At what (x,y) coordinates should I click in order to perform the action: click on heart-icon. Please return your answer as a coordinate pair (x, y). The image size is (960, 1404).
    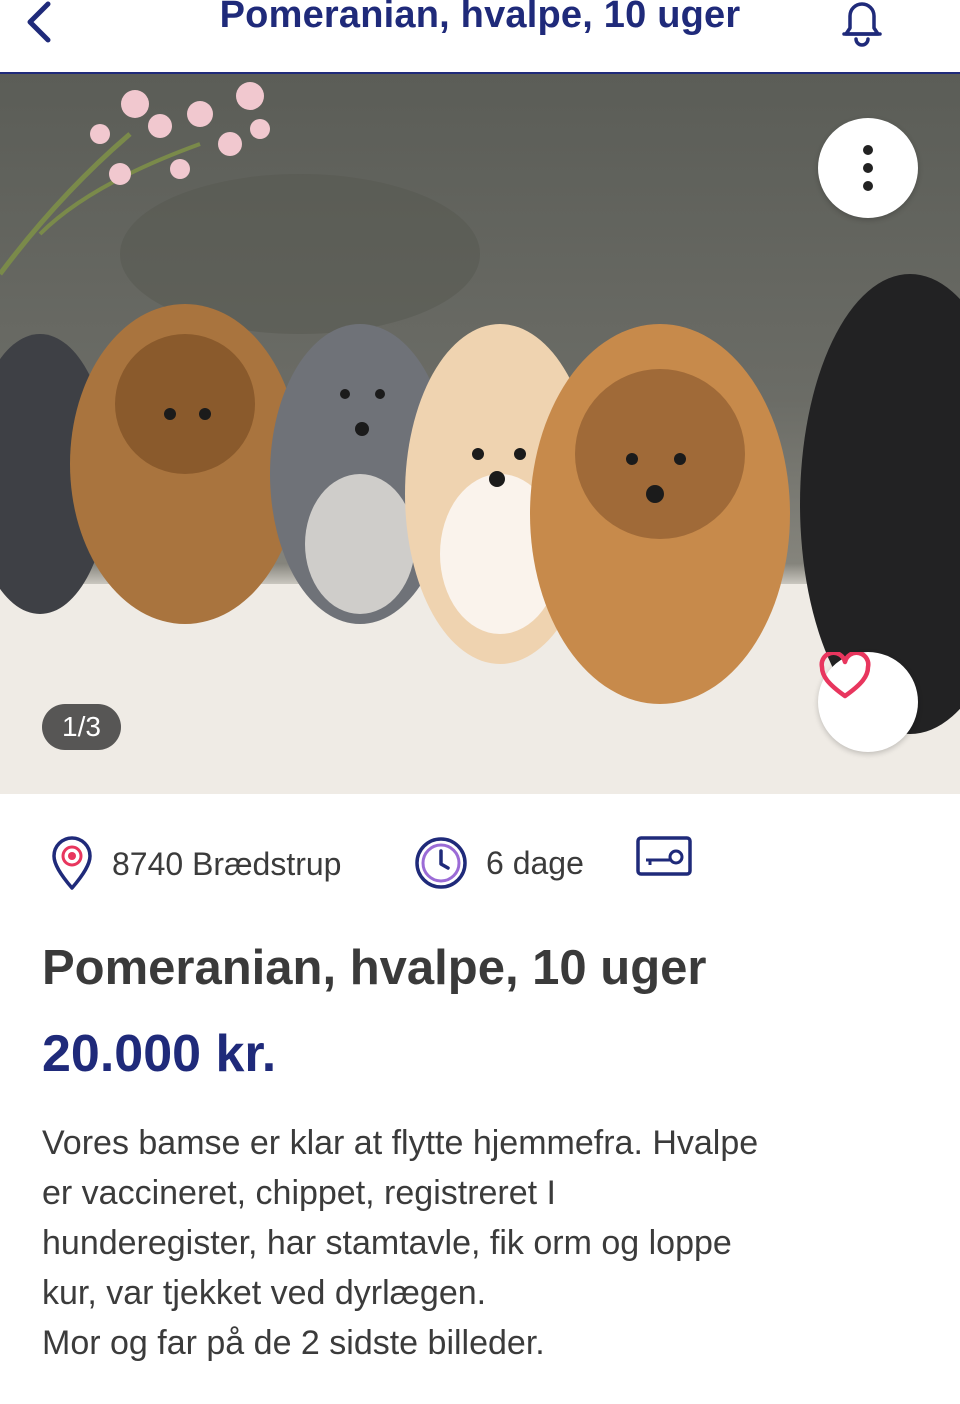
    Looking at the image, I should click on (845, 675).